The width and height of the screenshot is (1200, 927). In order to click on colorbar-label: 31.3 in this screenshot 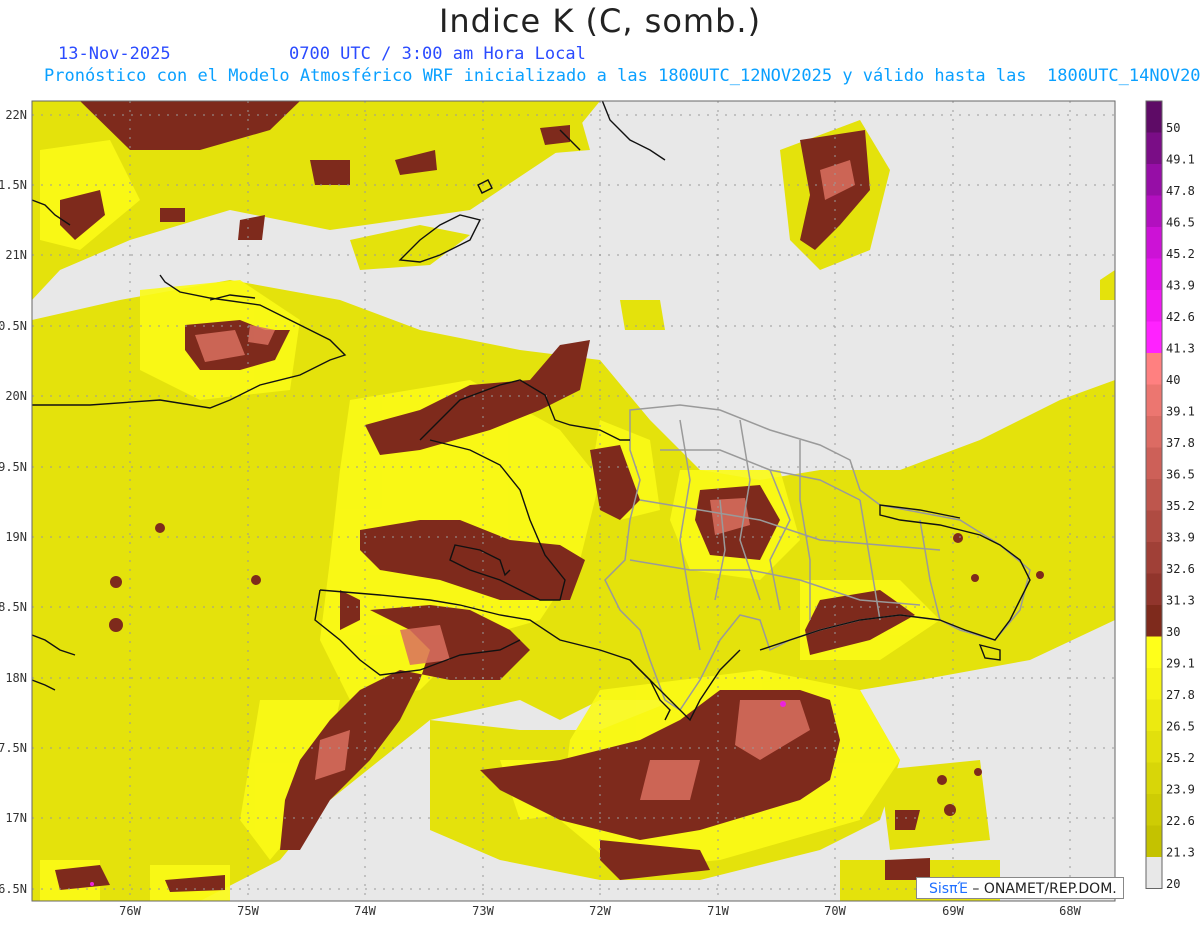, I will do `click(1180, 601)`.